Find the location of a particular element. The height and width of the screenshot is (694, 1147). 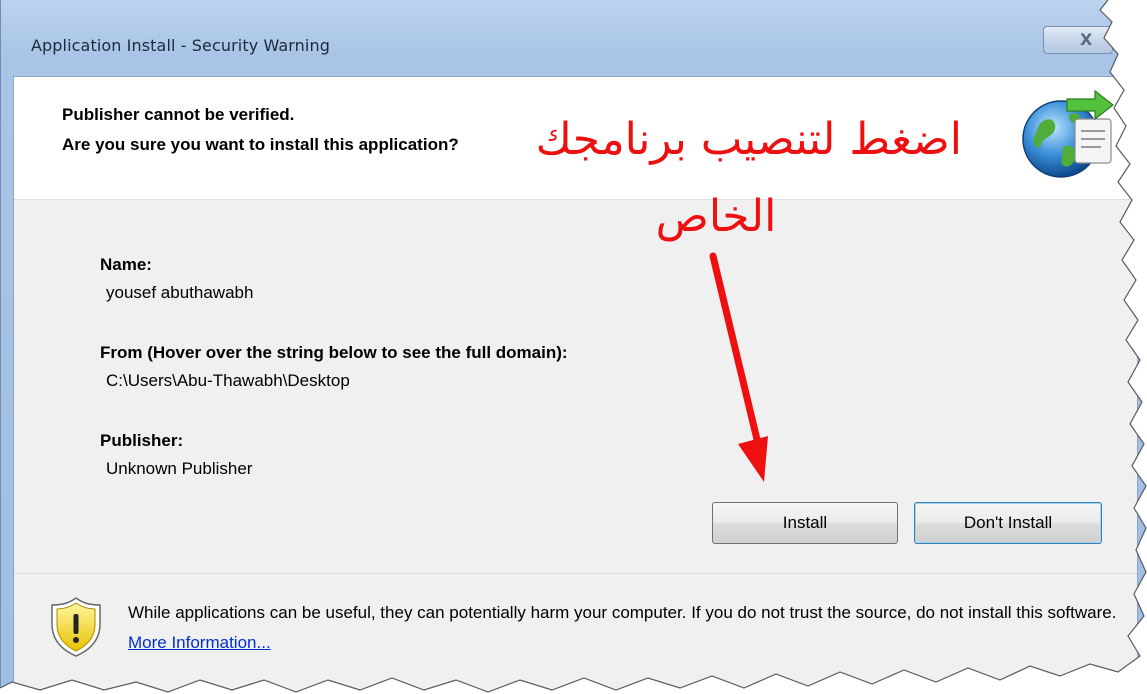

arabic-annotation-line2: الخاص is located at coordinates (716, 216).